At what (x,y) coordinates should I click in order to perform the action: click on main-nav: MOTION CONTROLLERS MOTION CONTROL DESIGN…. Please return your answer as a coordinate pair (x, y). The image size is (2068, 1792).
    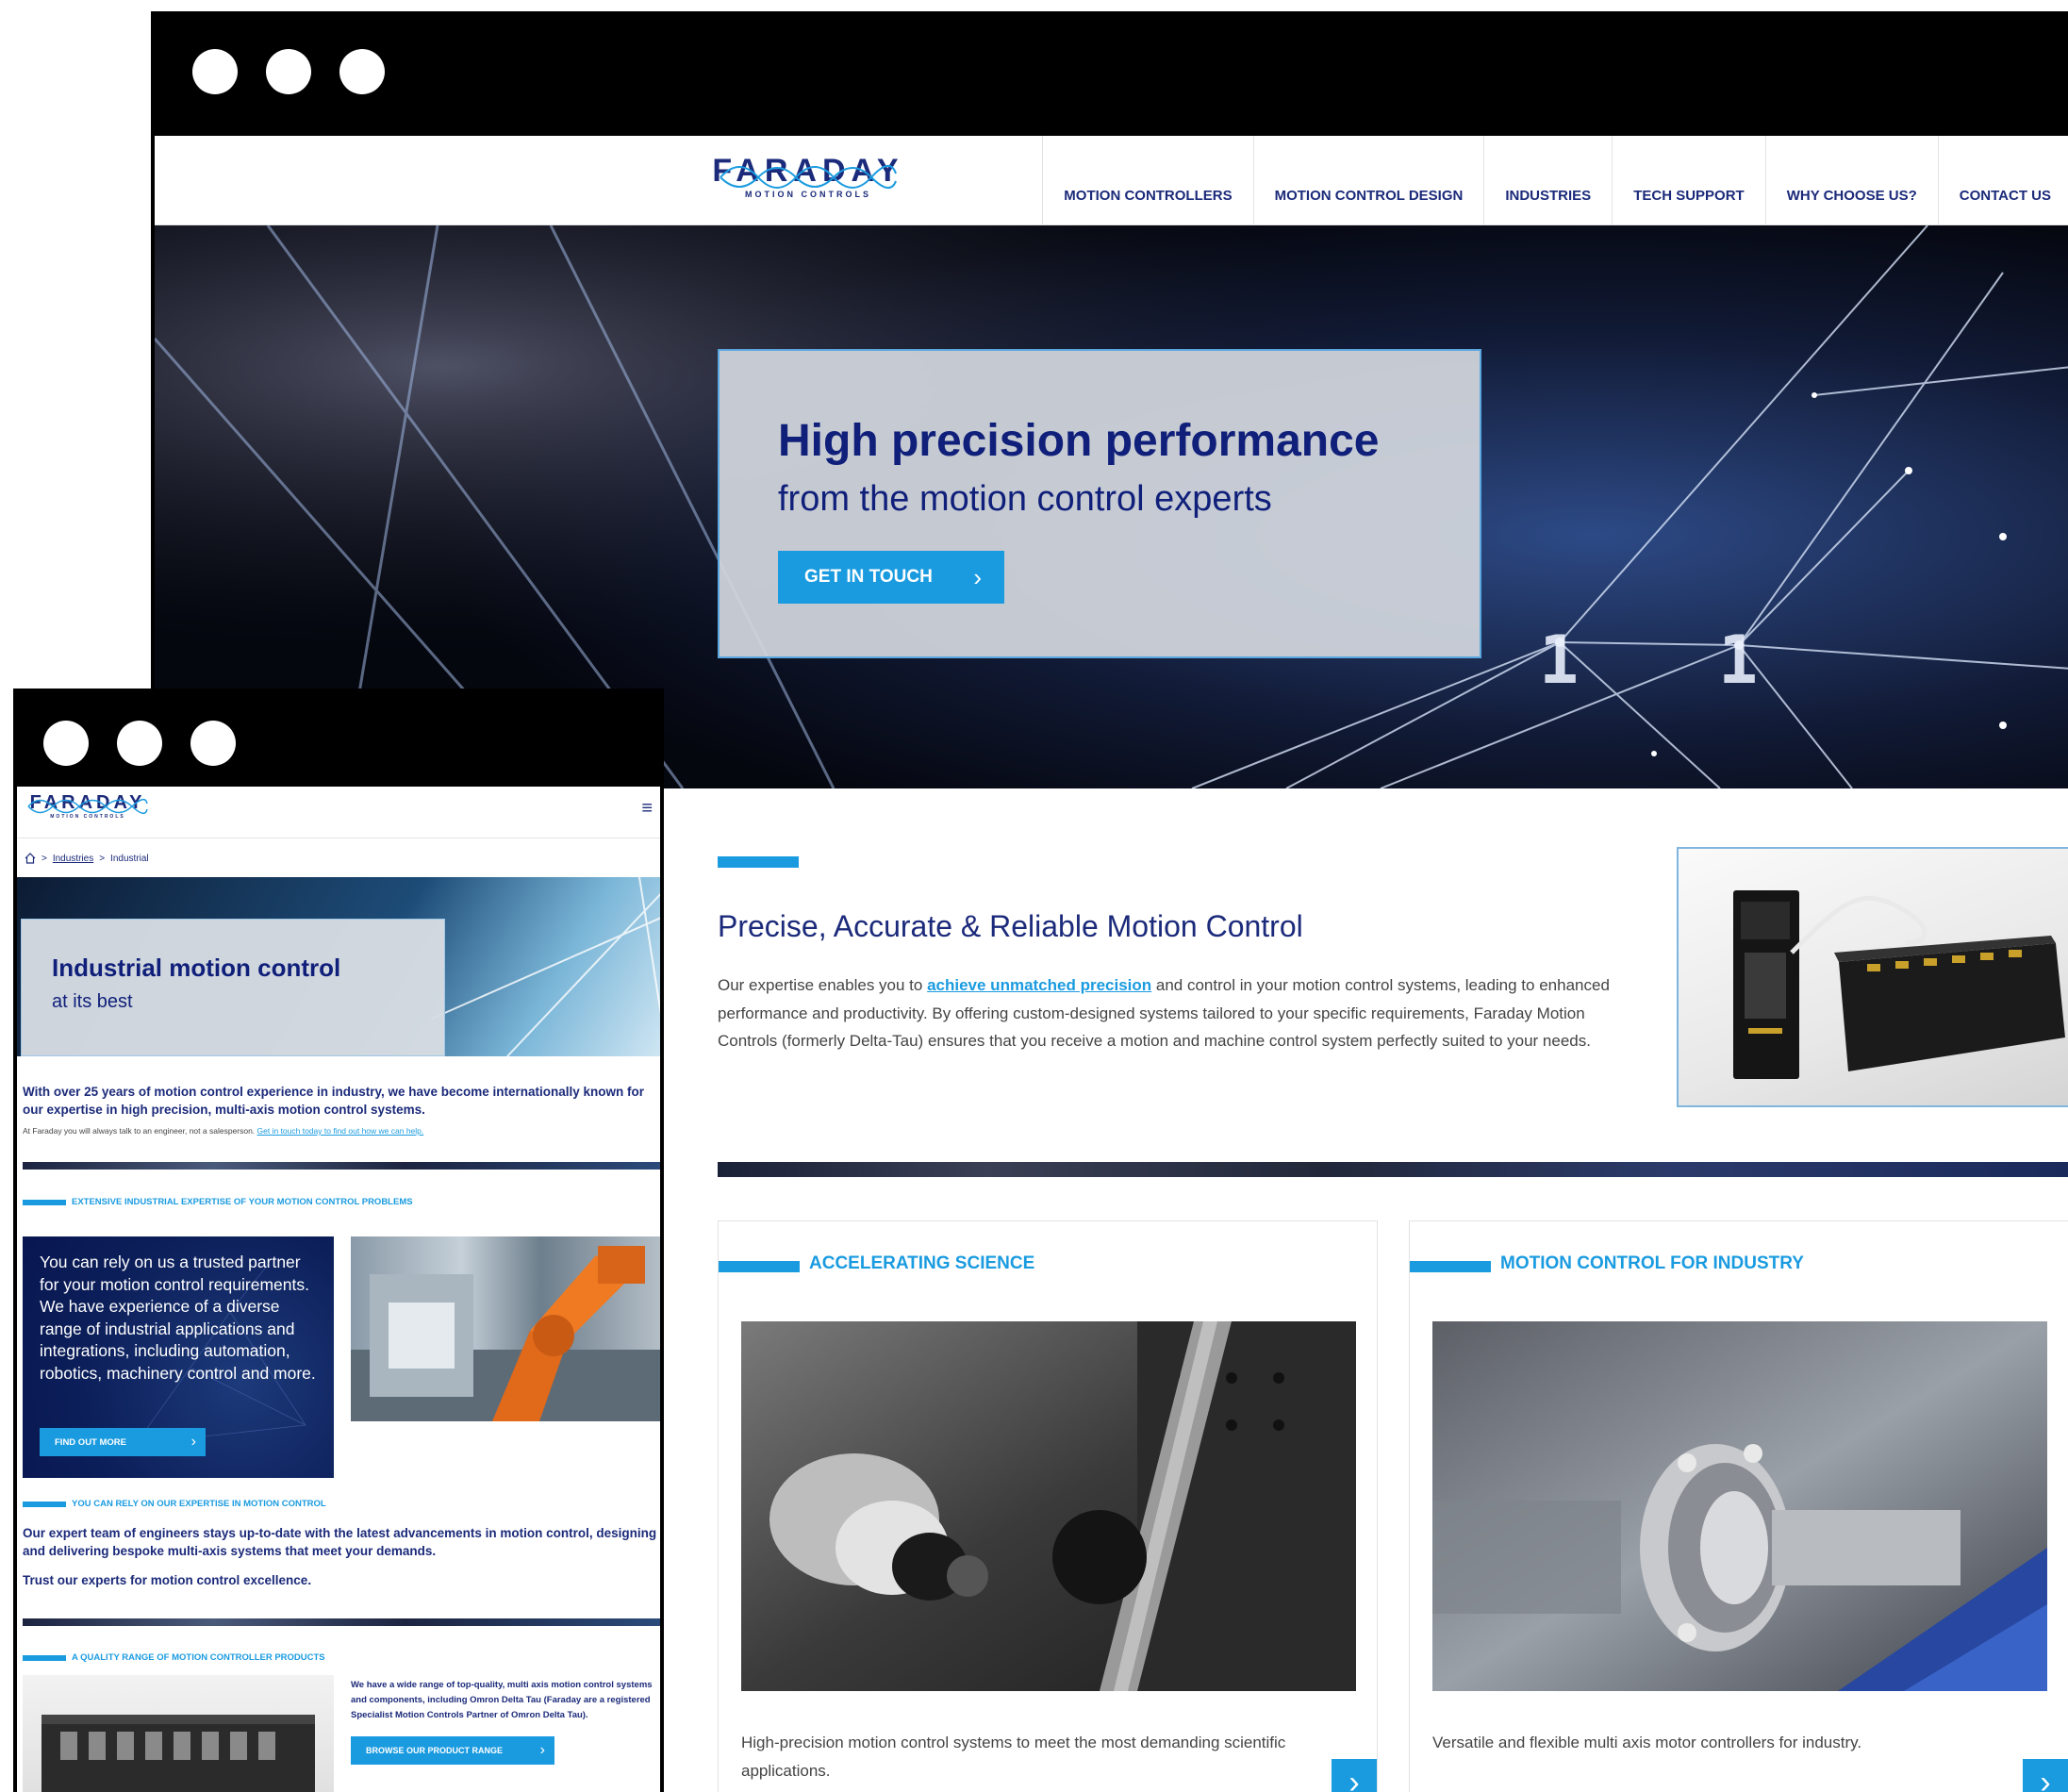
    Looking at the image, I should click on (1555, 180).